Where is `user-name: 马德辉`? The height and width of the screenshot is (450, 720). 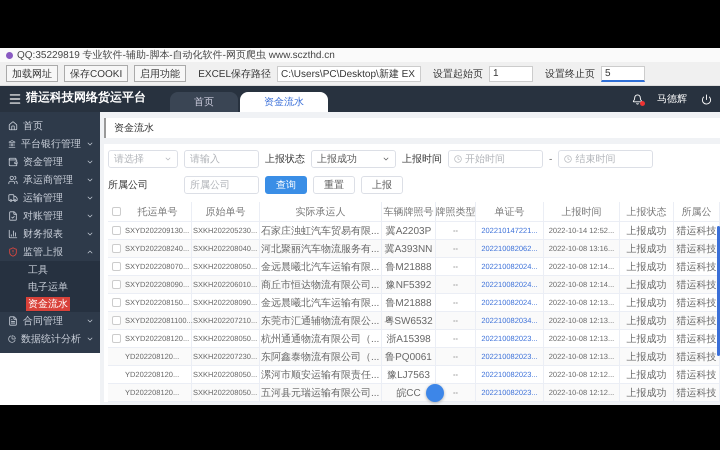
user-name: 马德辉 is located at coordinates (672, 99).